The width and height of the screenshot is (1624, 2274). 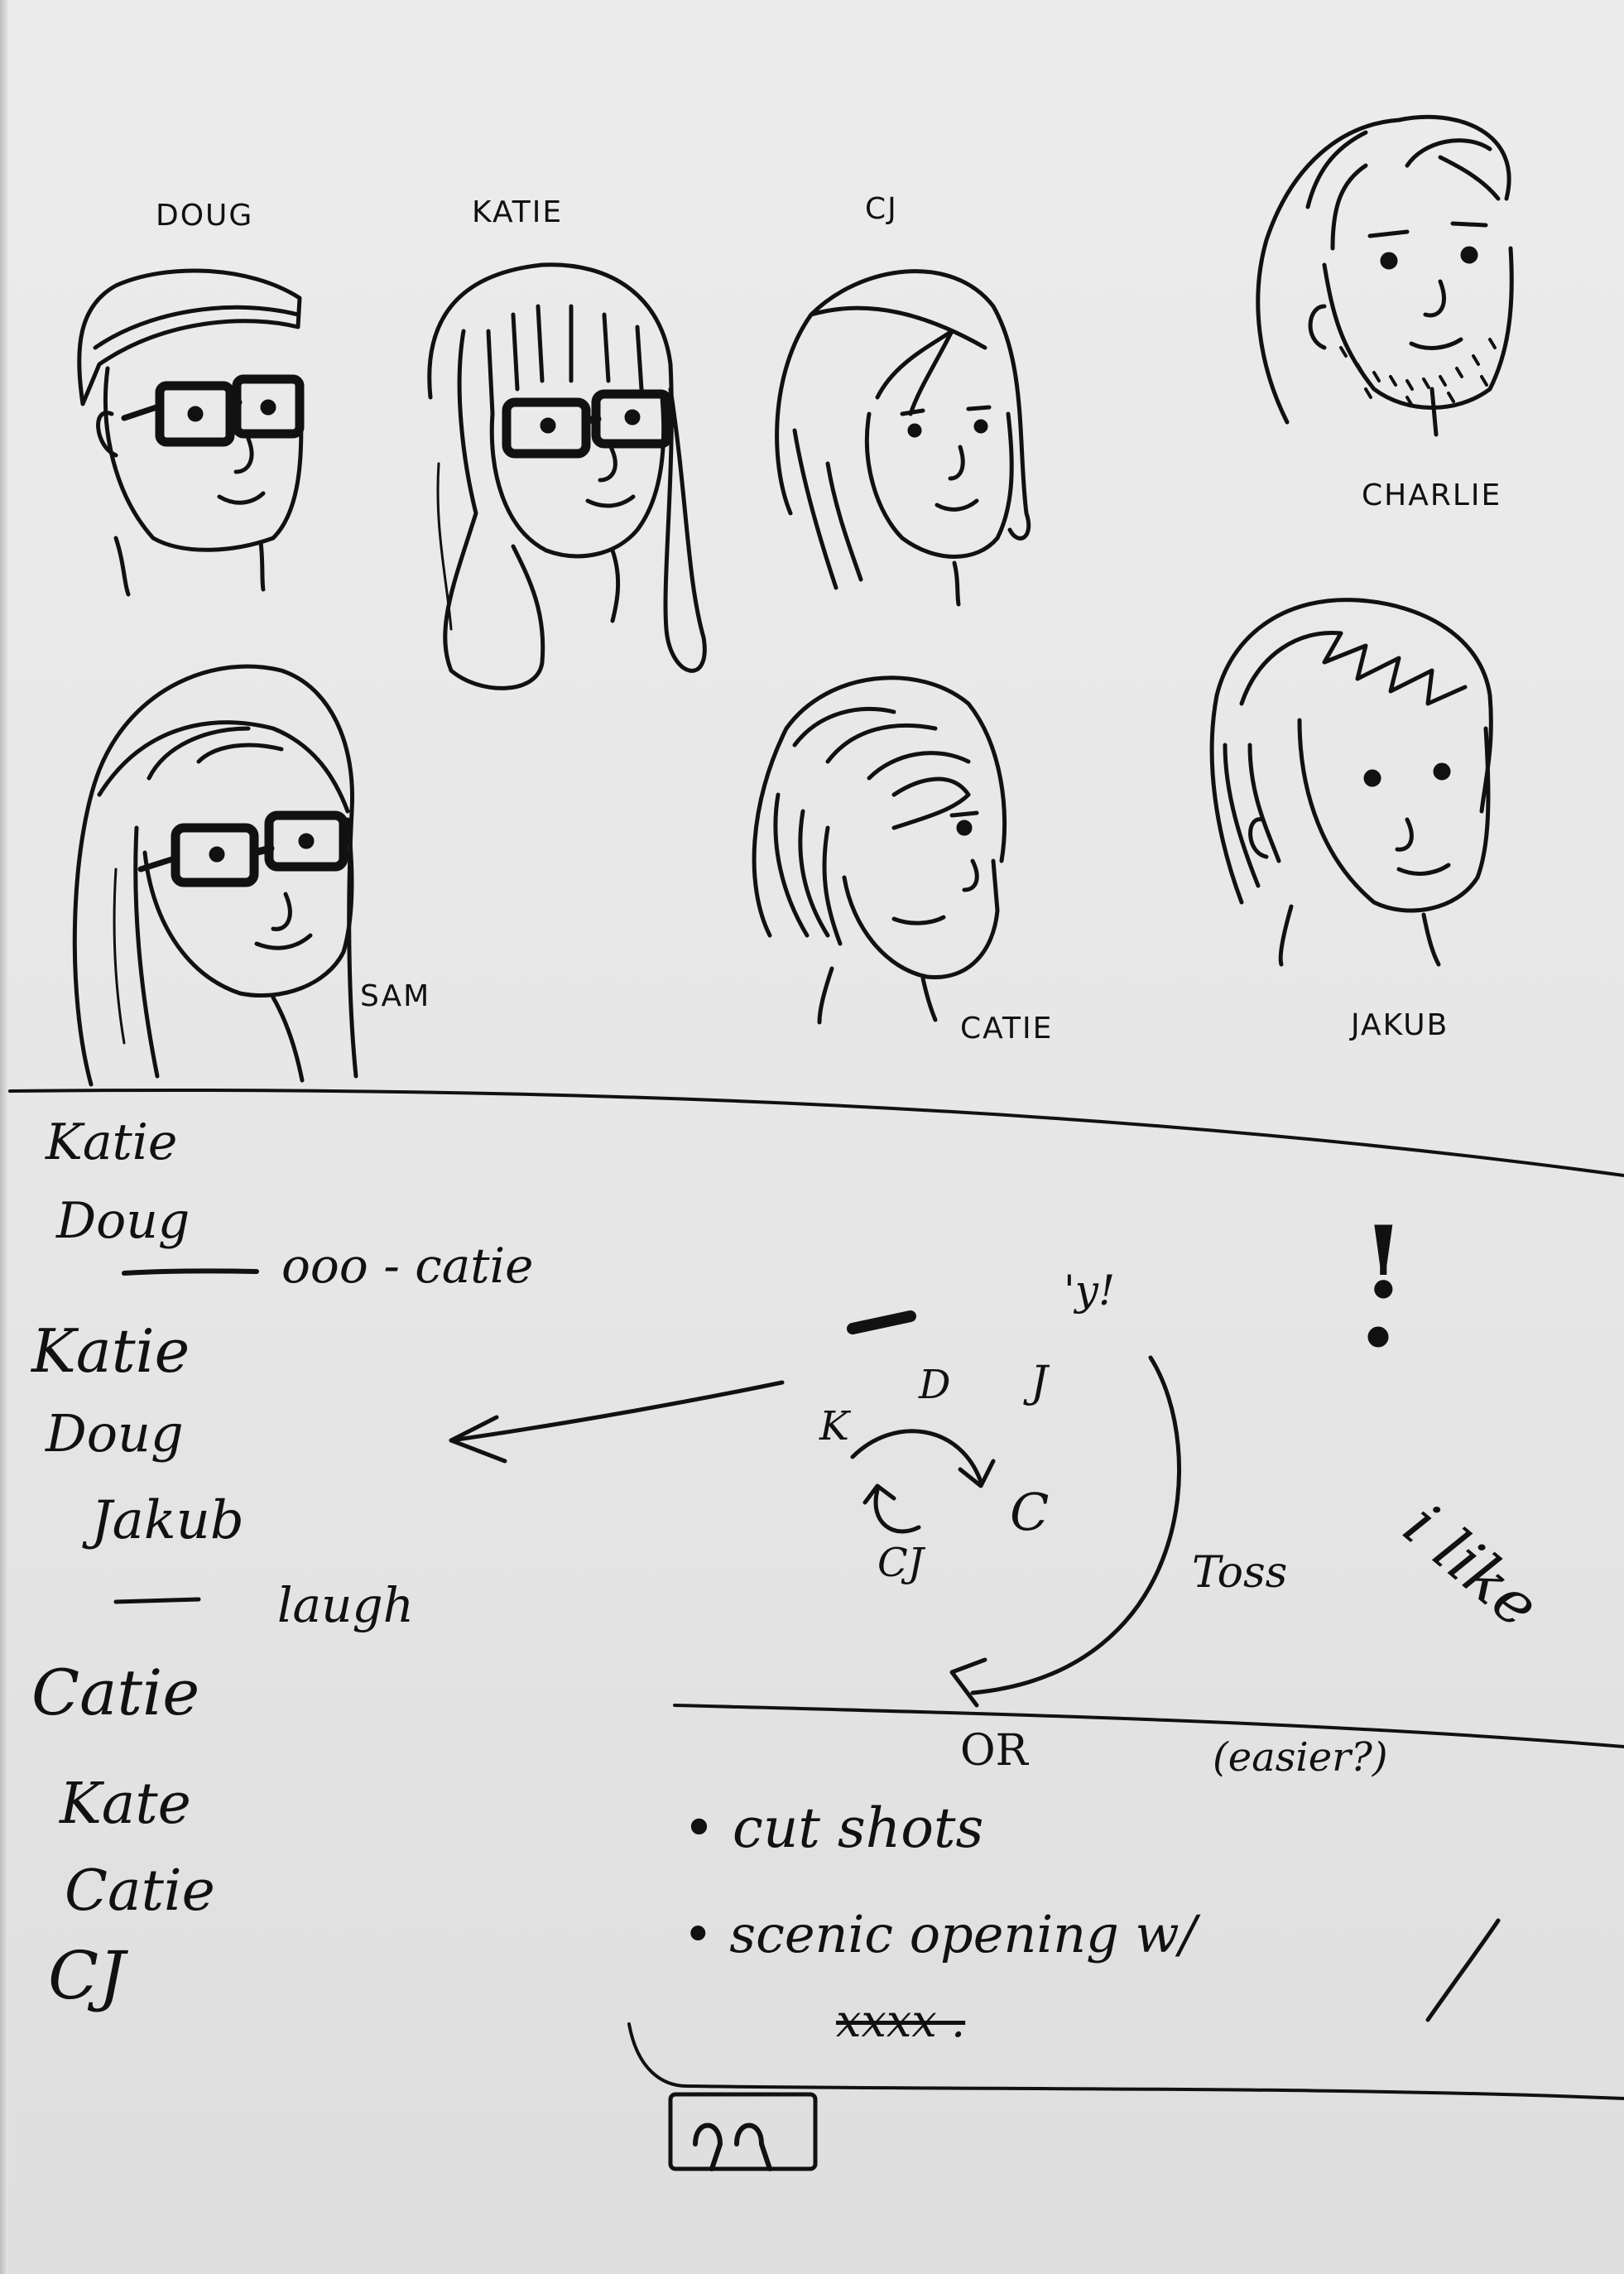 What do you see at coordinates (1378, 1337) in the screenshot?
I see `exclaim-dot` at bounding box center [1378, 1337].